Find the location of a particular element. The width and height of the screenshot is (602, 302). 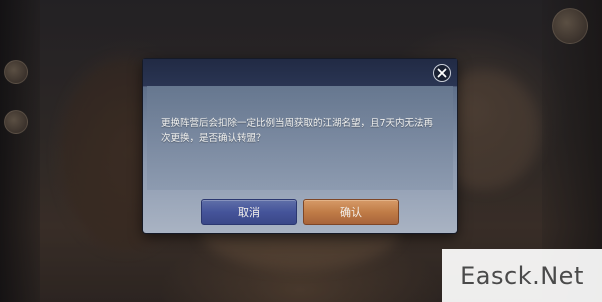

close-icon is located at coordinates (442, 73).